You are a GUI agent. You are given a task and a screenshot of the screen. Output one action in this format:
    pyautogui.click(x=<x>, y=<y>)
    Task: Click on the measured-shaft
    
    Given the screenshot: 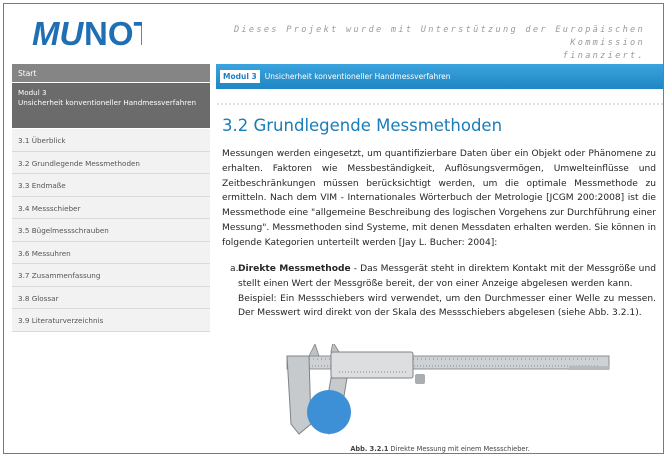 What is the action you would take?
    pyautogui.click(x=329, y=412)
    